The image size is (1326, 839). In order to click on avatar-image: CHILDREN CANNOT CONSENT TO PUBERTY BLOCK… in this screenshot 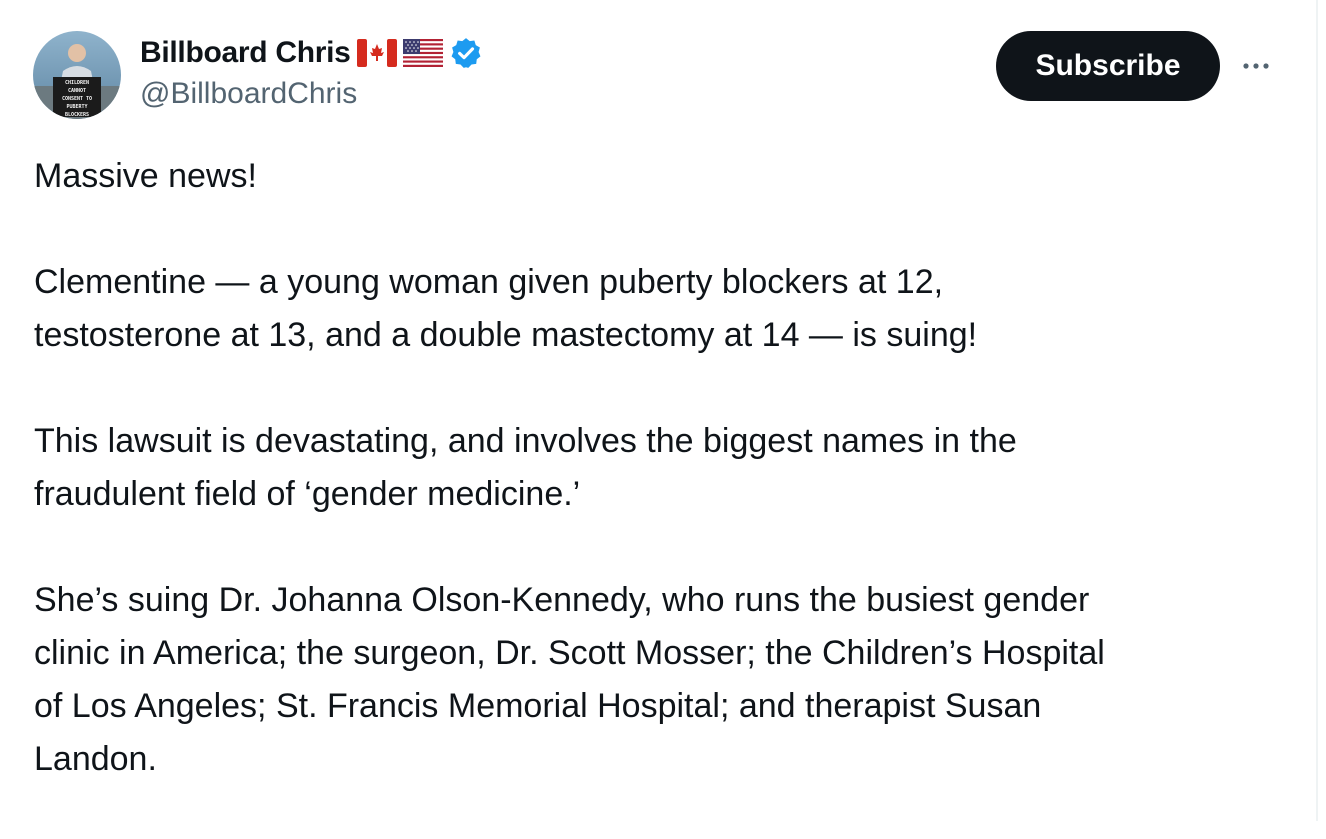, I will do `click(77, 75)`.